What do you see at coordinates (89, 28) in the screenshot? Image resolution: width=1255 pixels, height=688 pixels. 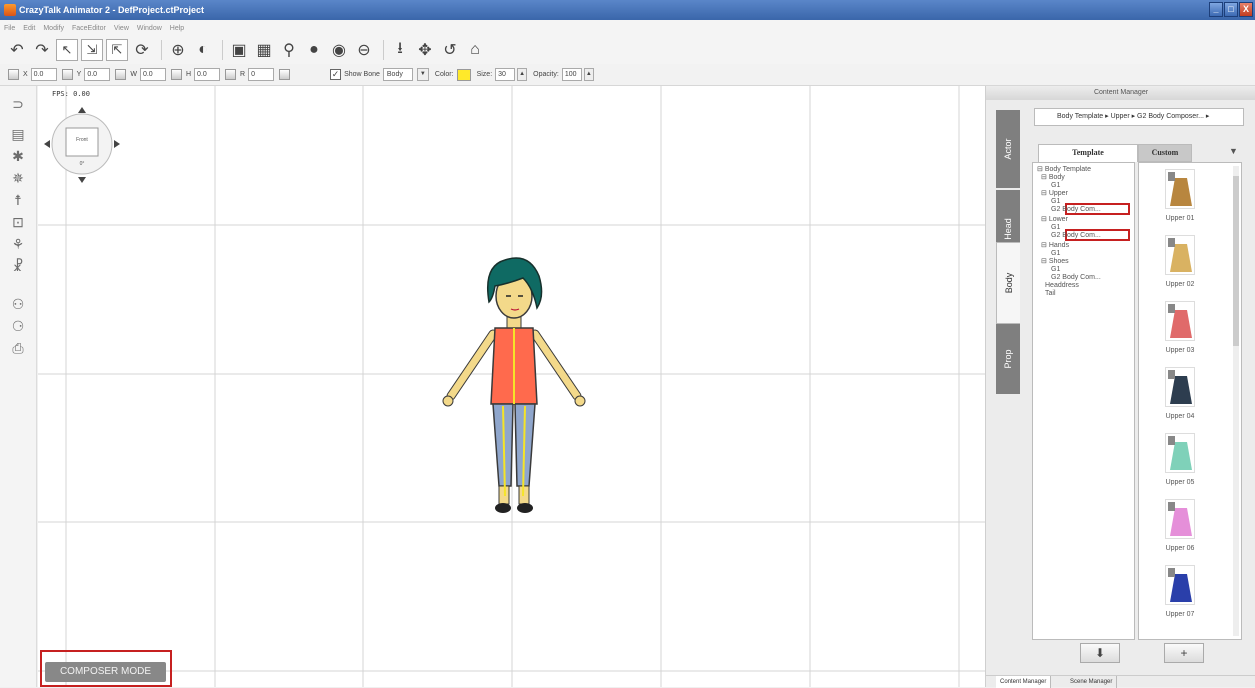 I see `menu-faceeditor: FaceEditor` at bounding box center [89, 28].